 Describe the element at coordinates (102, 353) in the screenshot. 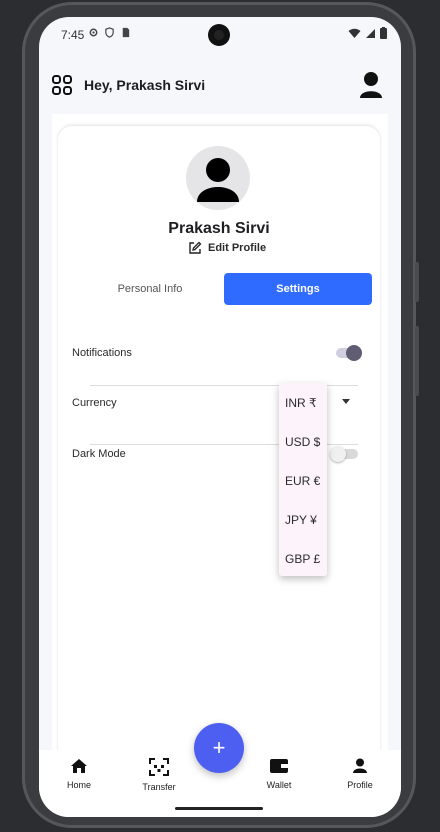

I see `notifications-label: Notifications` at that location.